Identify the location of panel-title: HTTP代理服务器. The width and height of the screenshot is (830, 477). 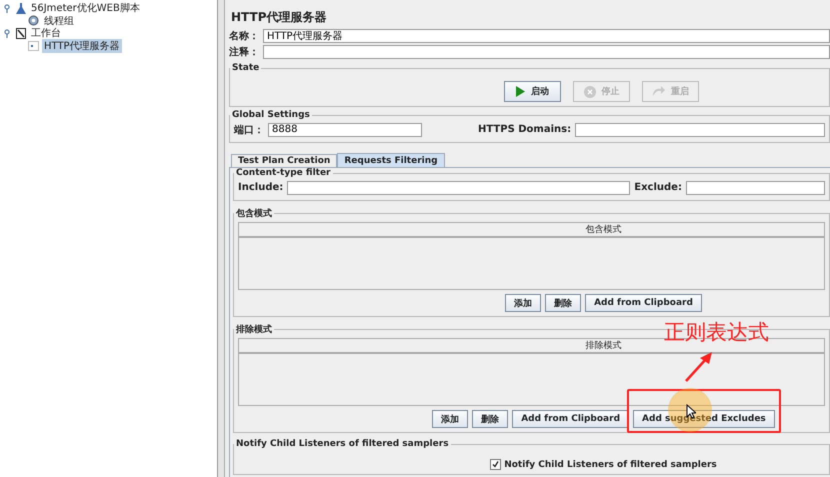
(279, 17).